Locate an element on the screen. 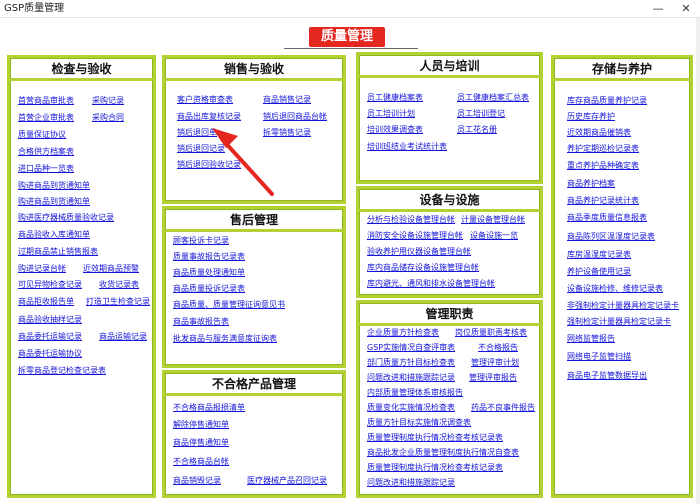 Image resolution: width=700 pixels, height=504 pixels. link-quality-change-check: 质量变化实施情况检查表 is located at coordinates (411, 408).